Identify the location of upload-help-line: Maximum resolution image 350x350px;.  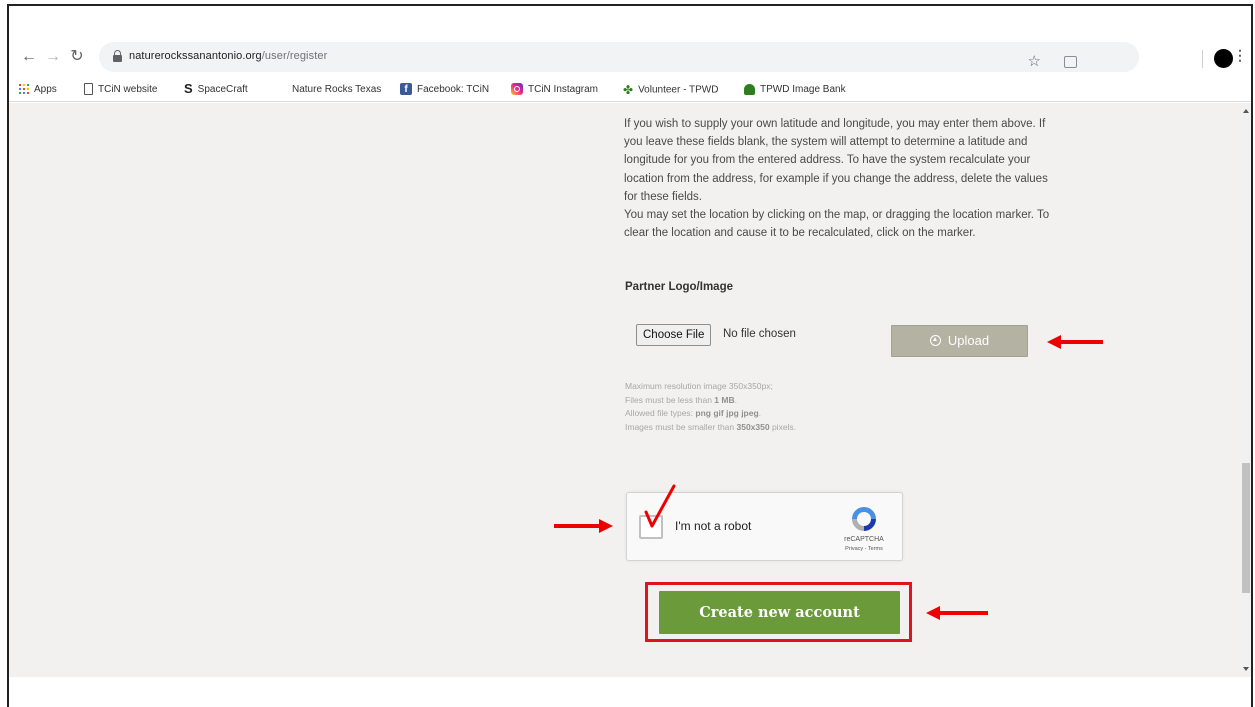
(699, 386).